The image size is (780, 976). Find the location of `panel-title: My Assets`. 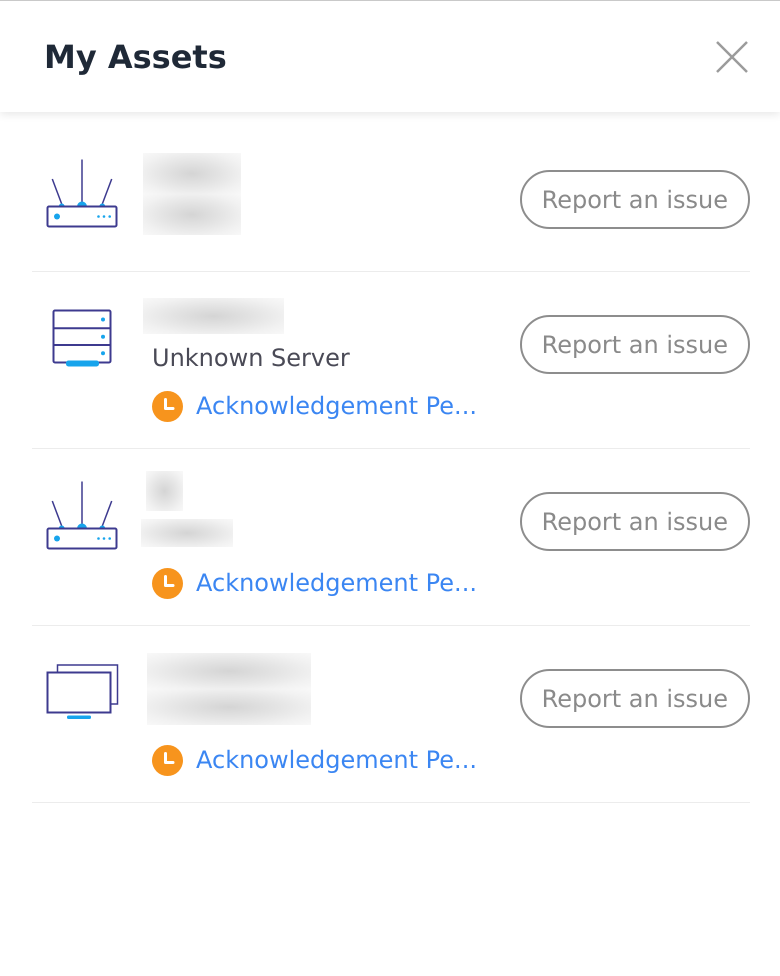

panel-title: My Assets is located at coordinates (135, 57).